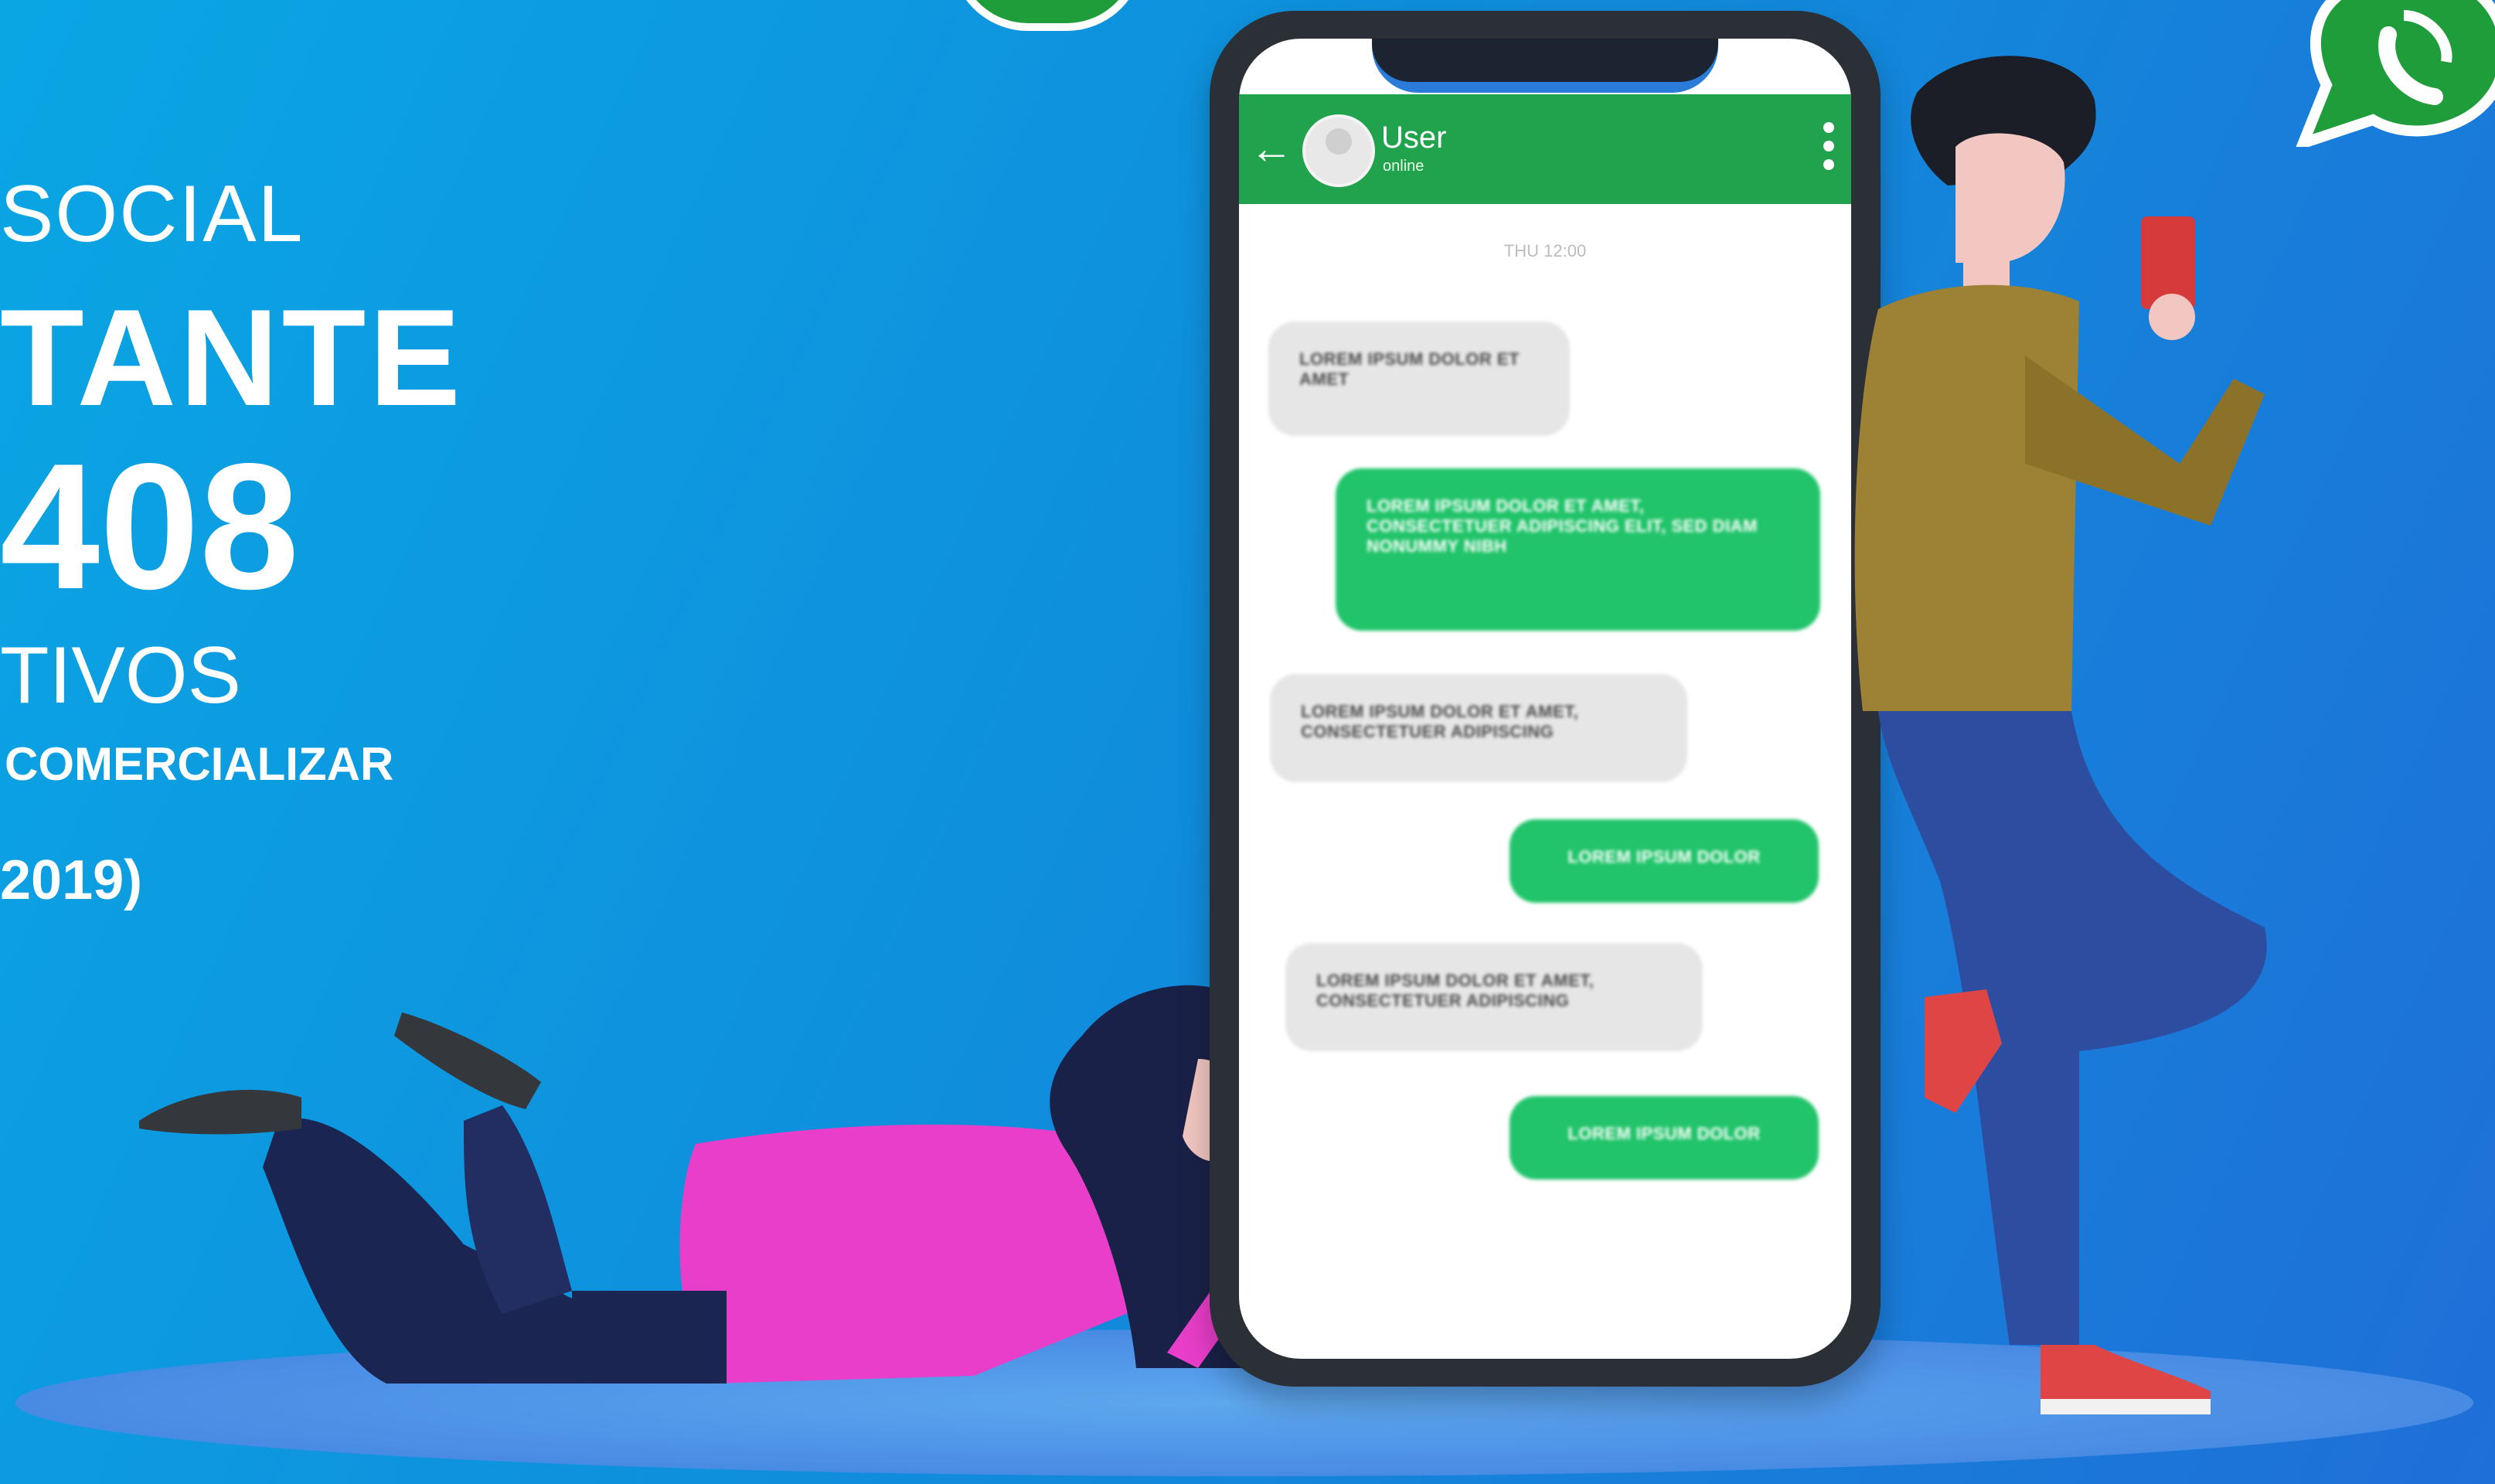 This screenshot has height=1484, width=2495. Describe the element at coordinates (121, 675) in the screenshot. I see `headline-line-4: TIVOS` at that location.